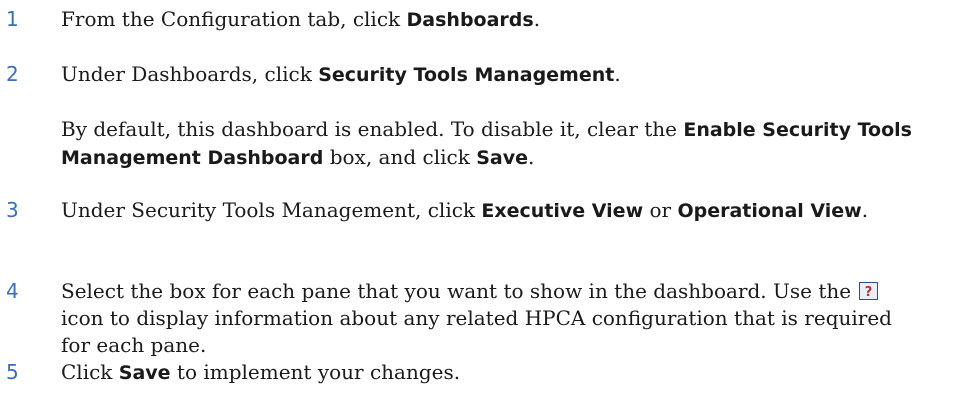  What do you see at coordinates (12, 19) in the screenshot?
I see `step-number: 1` at bounding box center [12, 19].